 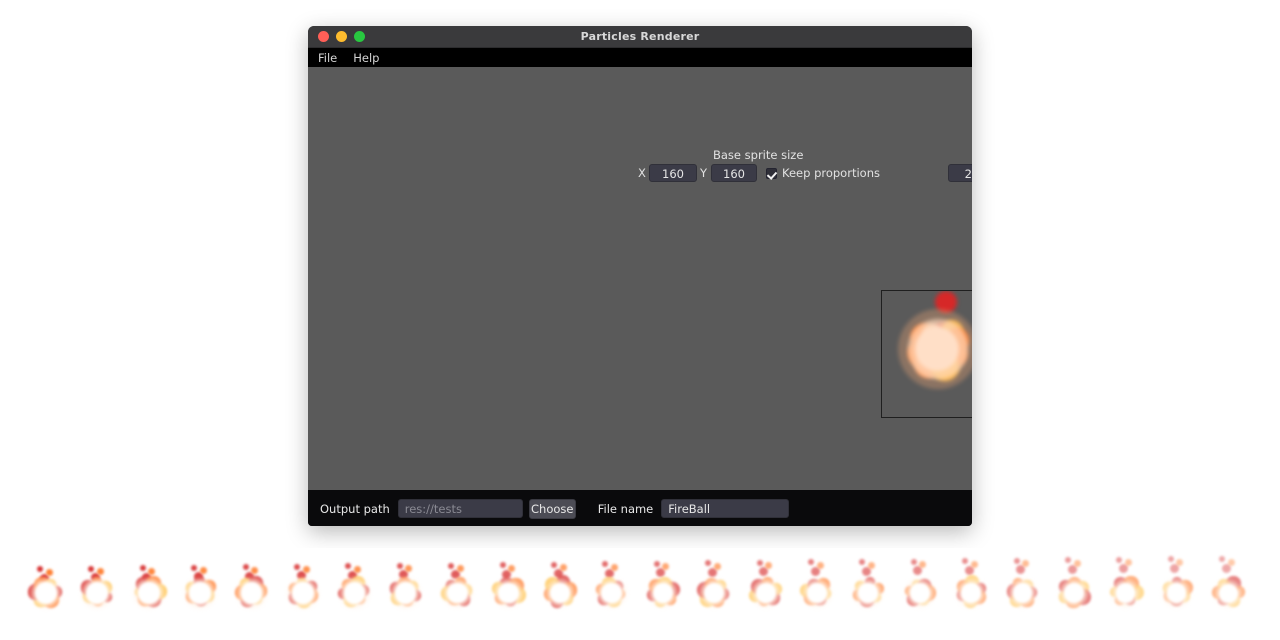 What do you see at coordinates (734, 173) in the screenshot?
I see `base-sprite-y-input: 160` at bounding box center [734, 173].